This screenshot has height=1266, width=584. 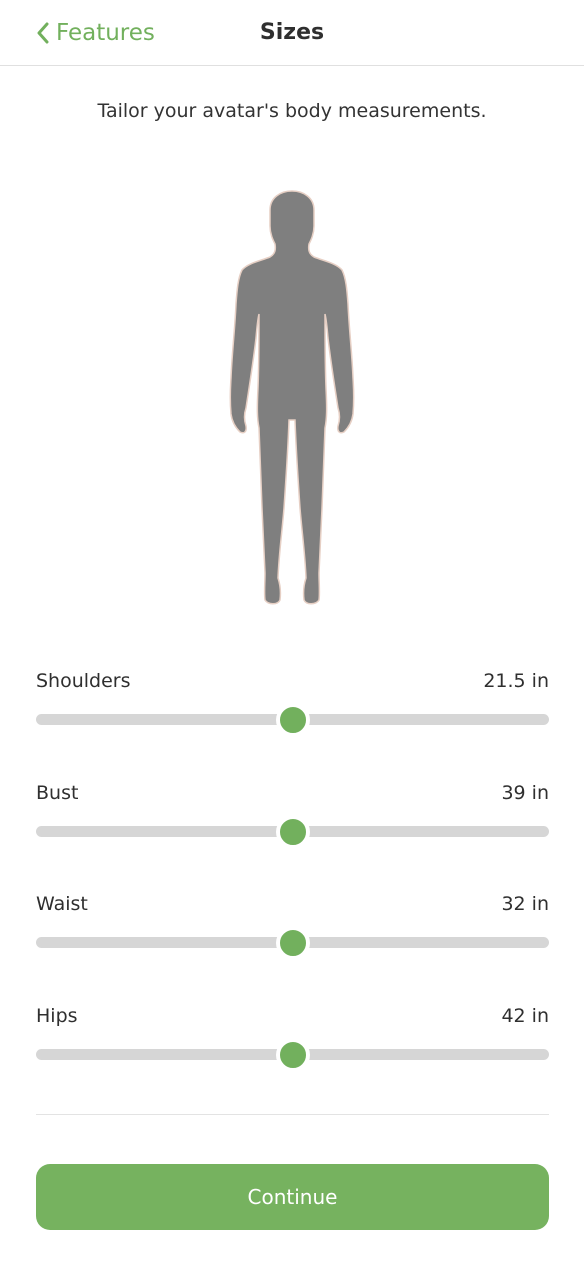 What do you see at coordinates (292, 1197) in the screenshot?
I see `continue-button: Continue` at bounding box center [292, 1197].